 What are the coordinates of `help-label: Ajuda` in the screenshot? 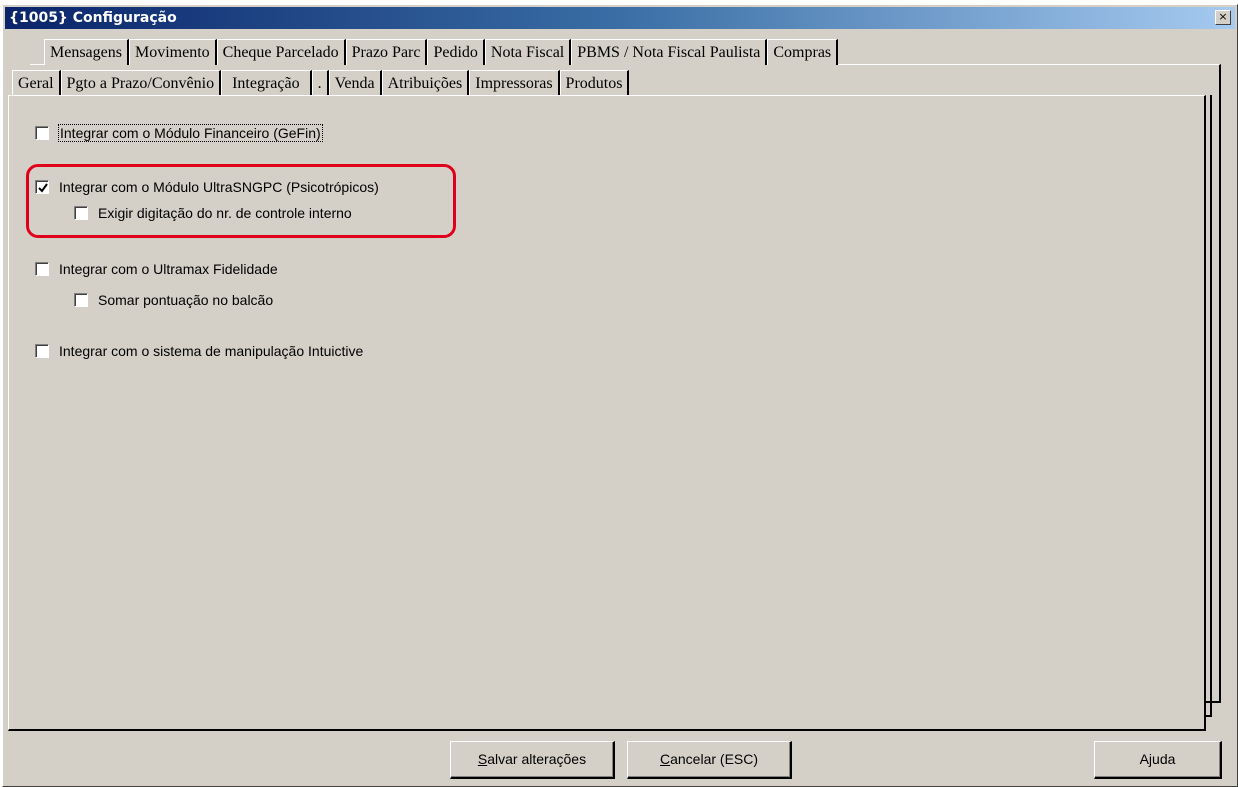 It's located at (1157, 759).